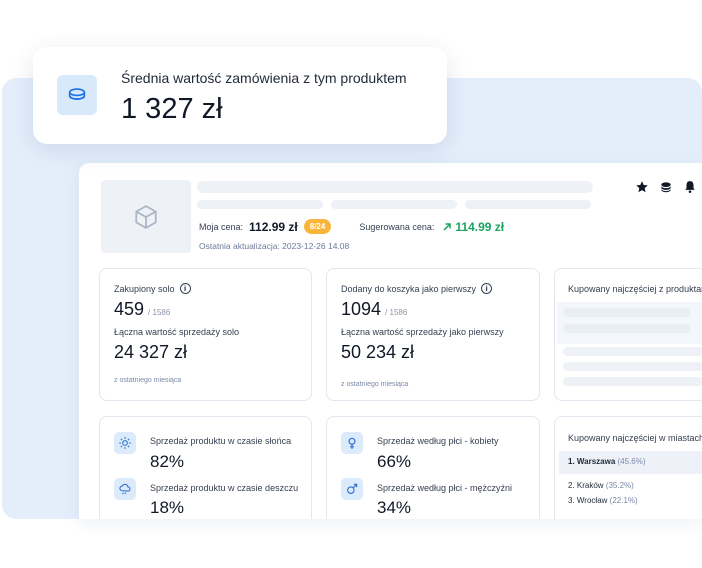 This screenshot has height=568, width=702. I want to click on city-pct: (22.1%), so click(623, 500).